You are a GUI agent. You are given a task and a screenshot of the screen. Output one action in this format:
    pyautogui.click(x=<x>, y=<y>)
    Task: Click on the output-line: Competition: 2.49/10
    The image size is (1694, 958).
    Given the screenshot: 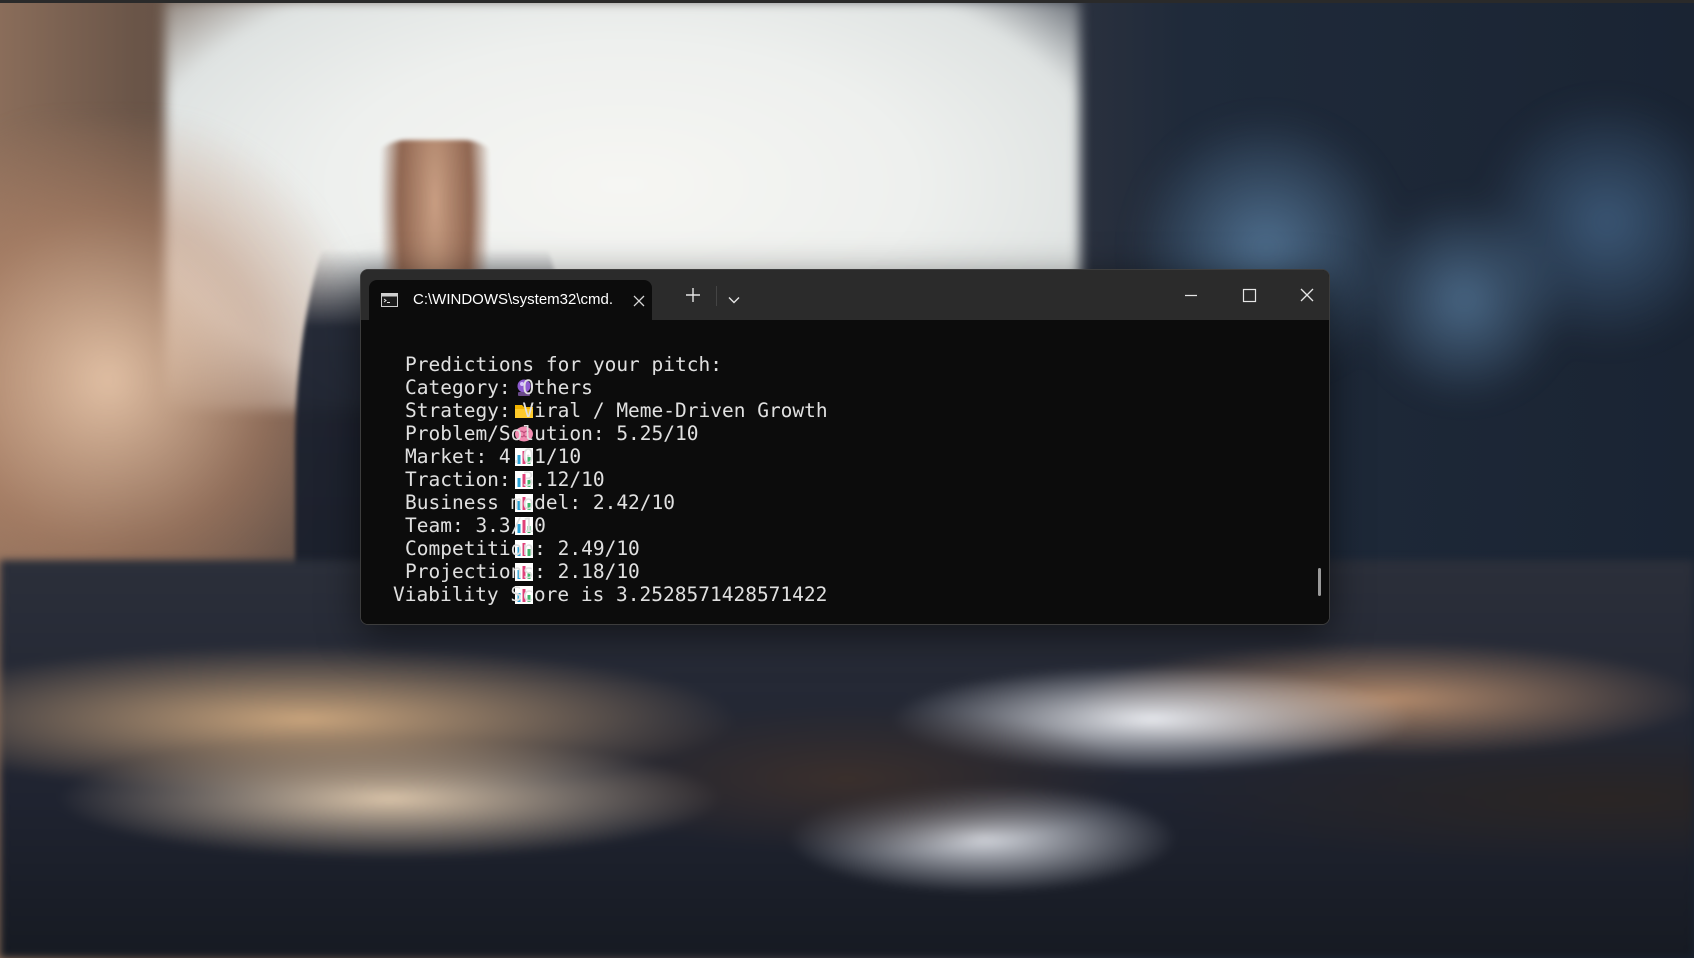 What is the action you would take?
    pyautogui.click(x=600, y=559)
    